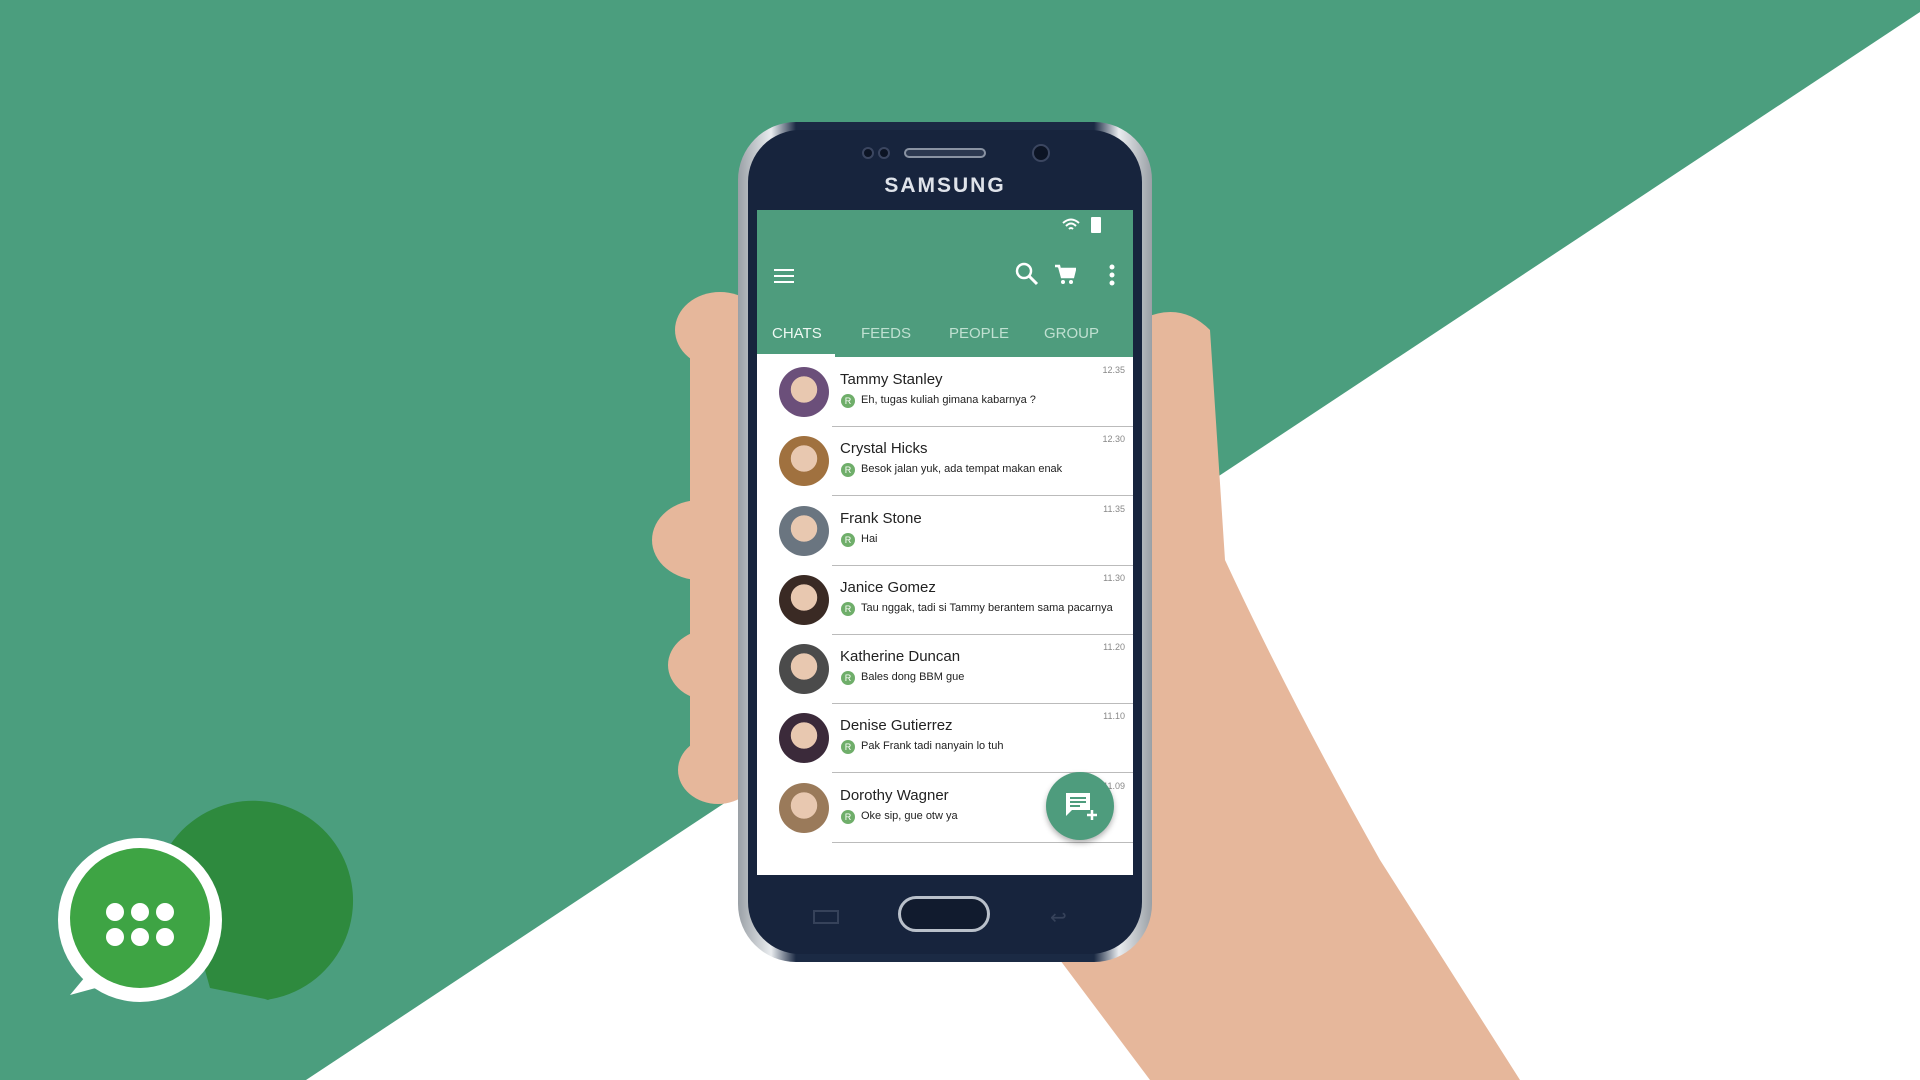 This screenshot has height=1080, width=1920. Describe the element at coordinates (206, 901) in the screenshot. I see `bbm-logo` at that location.